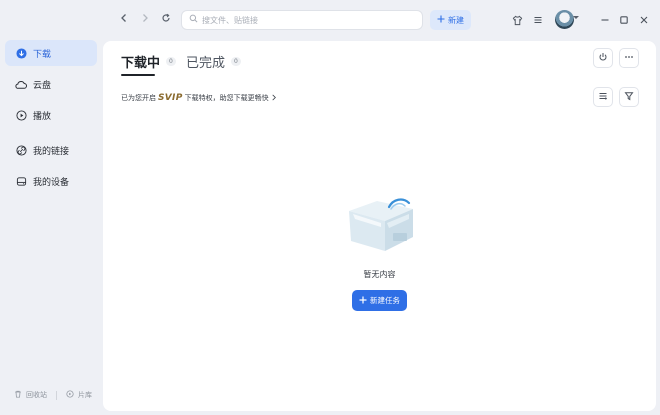 This screenshot has height=415, width=660. I want to click on sidebar-item-cloud: 云盘, so click(51, 84).